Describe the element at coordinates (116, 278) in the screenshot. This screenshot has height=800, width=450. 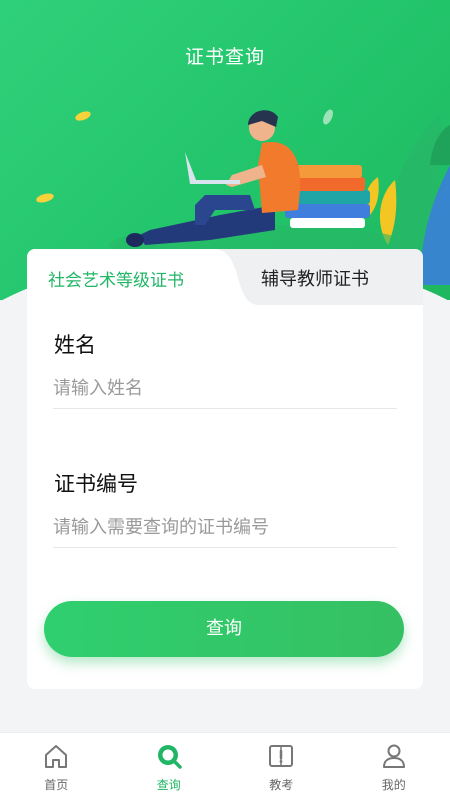
I see `tab-art-grade-certificate: 社会艺术等级证书` at that location.